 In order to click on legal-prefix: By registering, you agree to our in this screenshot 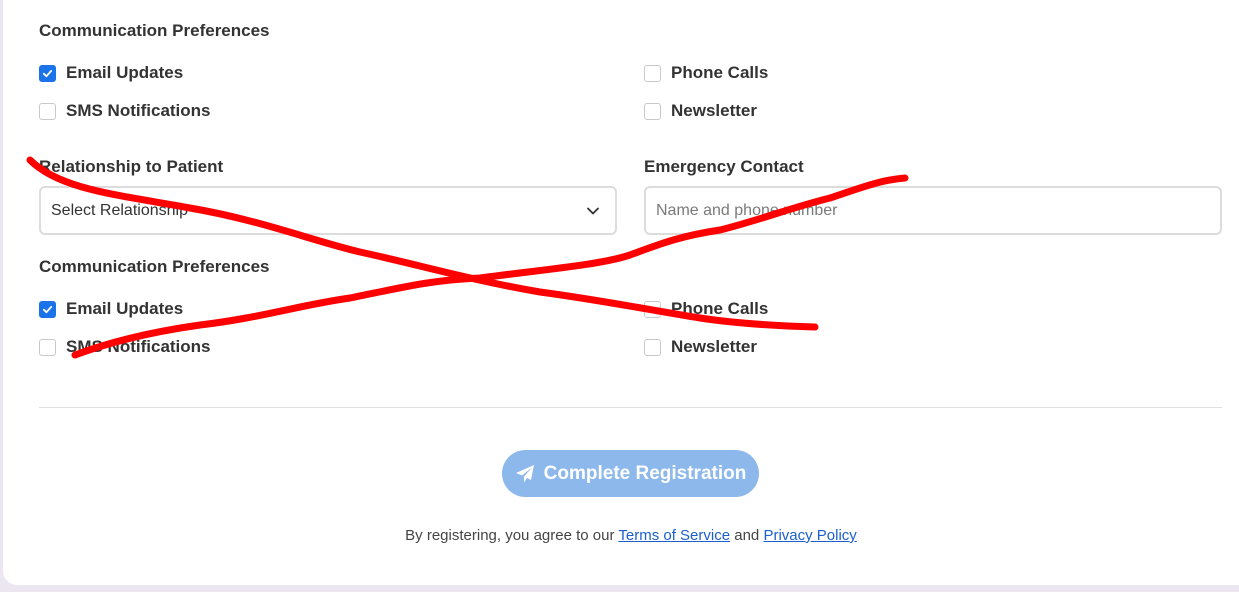, I will do `click(510, 535)`.